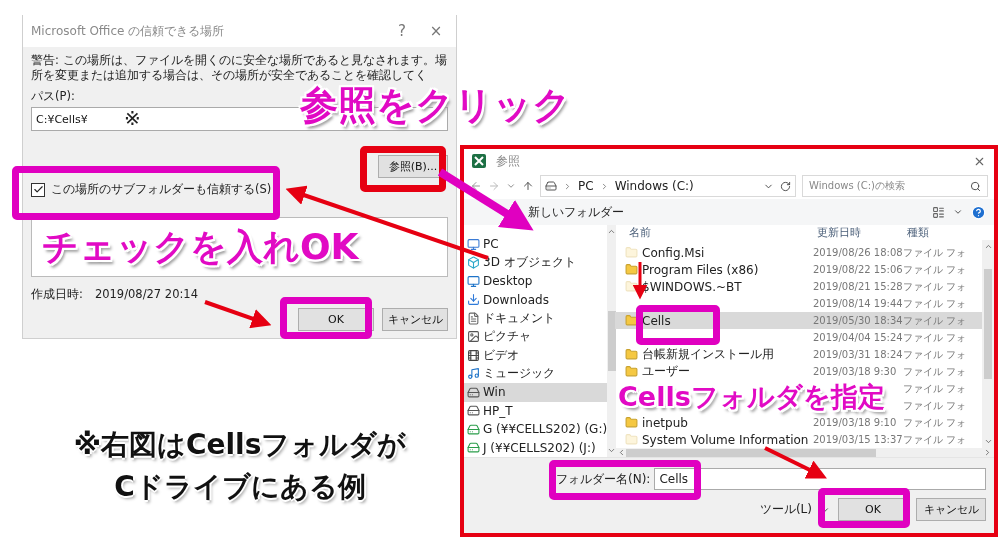 This screenshot has height=543, width=1005. What do you see at coordinates (858, 269) in the screenshot?
I see `date-cell: 2019/08/22 15:06` at bounding box center [858, 269].